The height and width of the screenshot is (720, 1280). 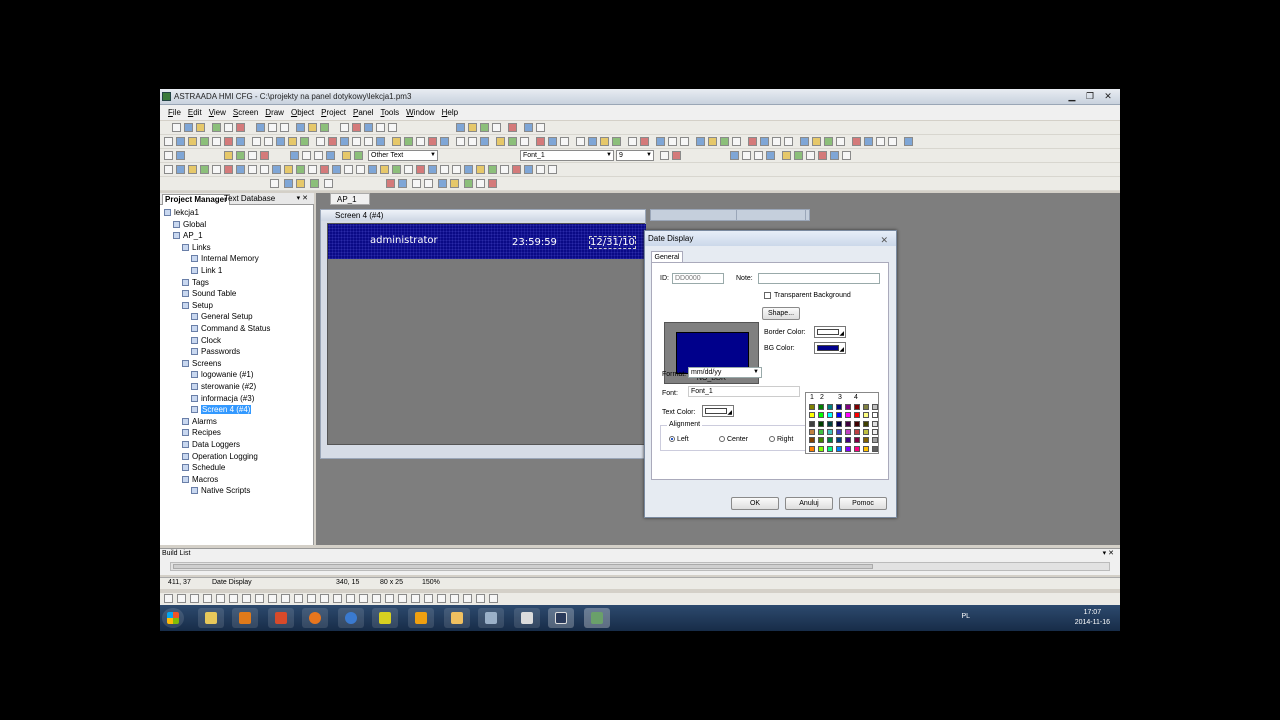 I want to click on palette-tab-2: 2, so click(x=822, y=397).